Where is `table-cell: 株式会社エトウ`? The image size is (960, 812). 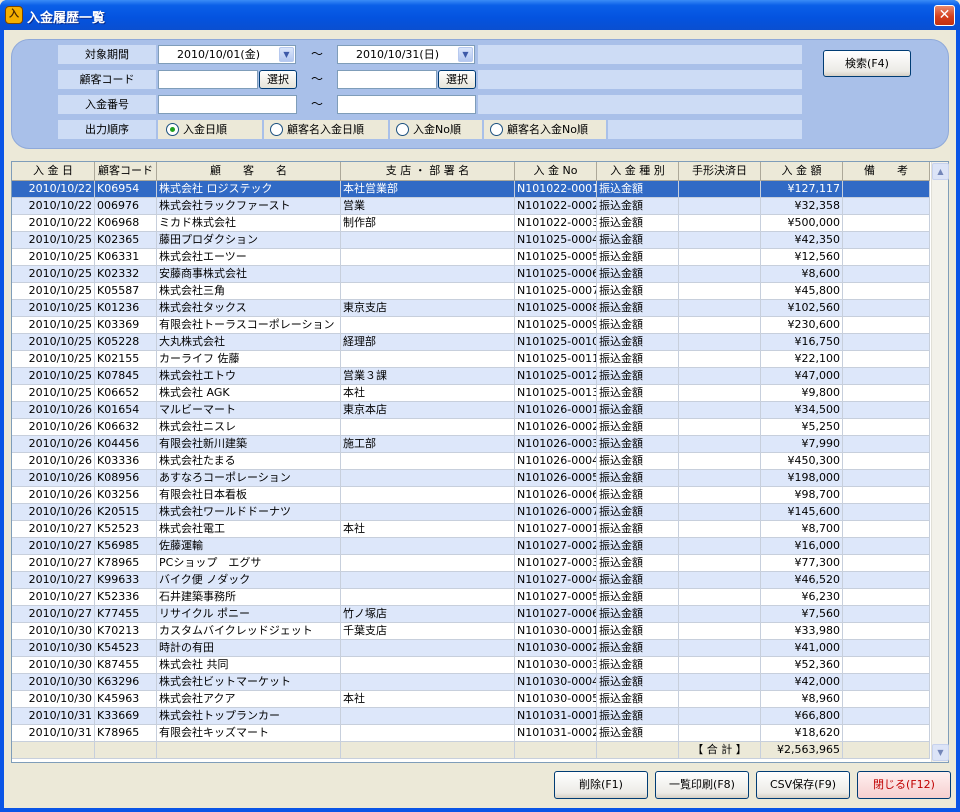
table-cell: 株式会社エトウ is located at coordinates (249, 376).